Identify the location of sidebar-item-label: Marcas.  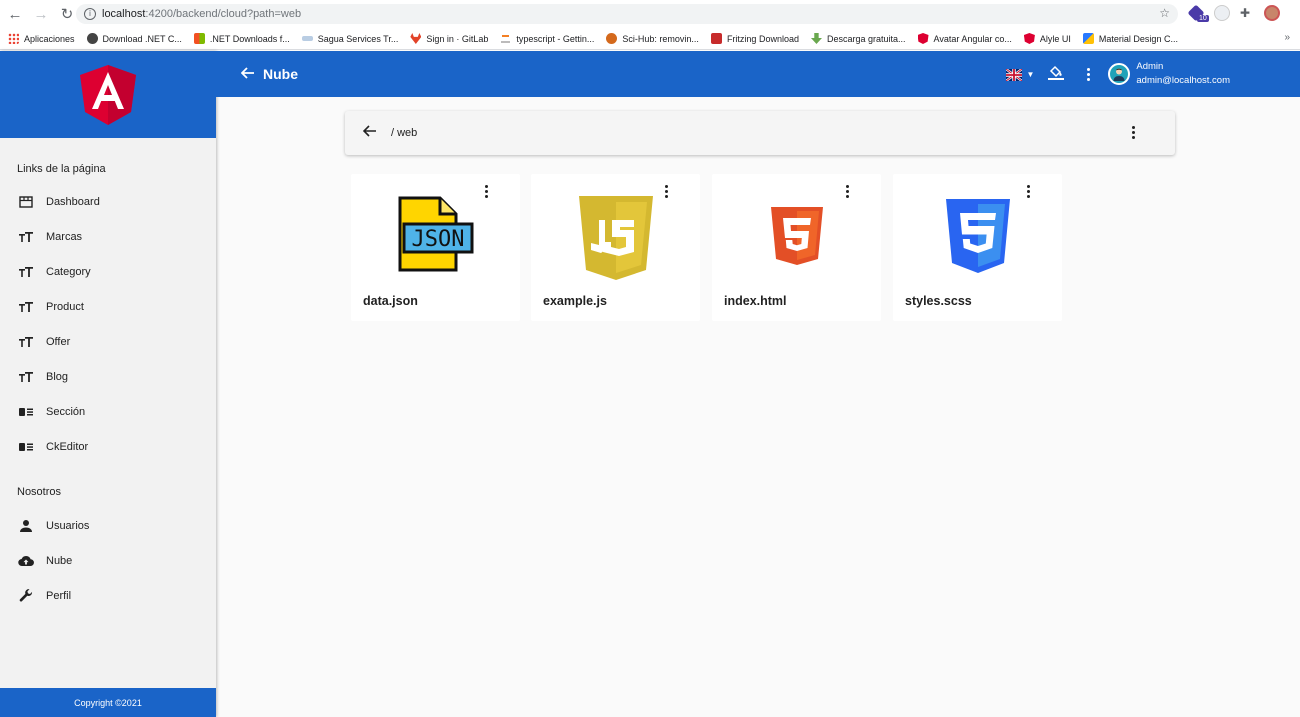
(64, 236).